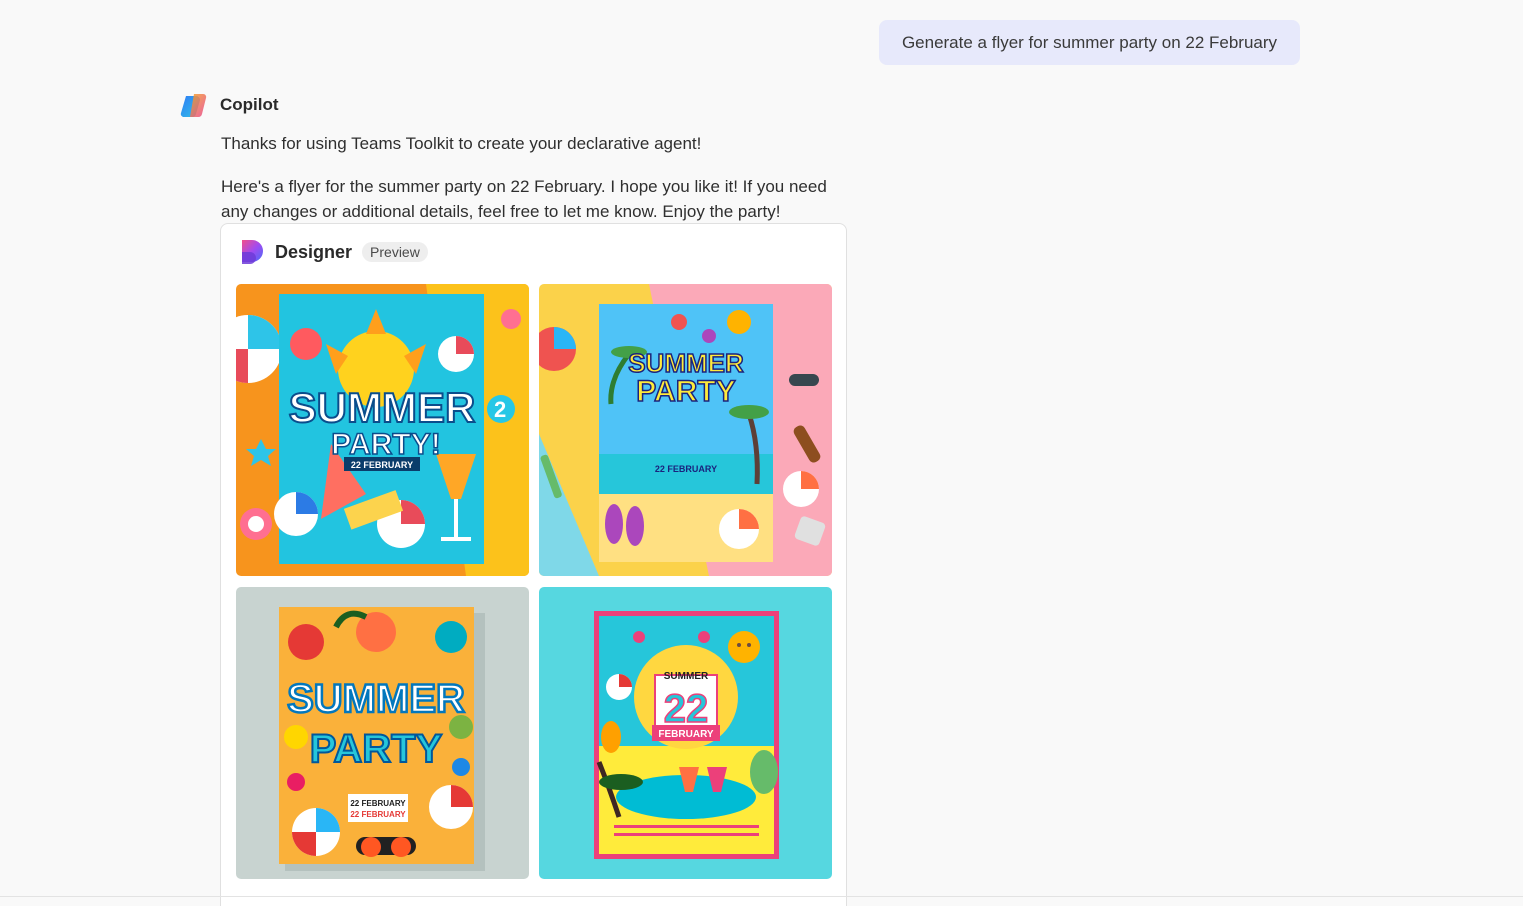  I want to click on image-1-subhead: PARTY!, so click(385, 444).